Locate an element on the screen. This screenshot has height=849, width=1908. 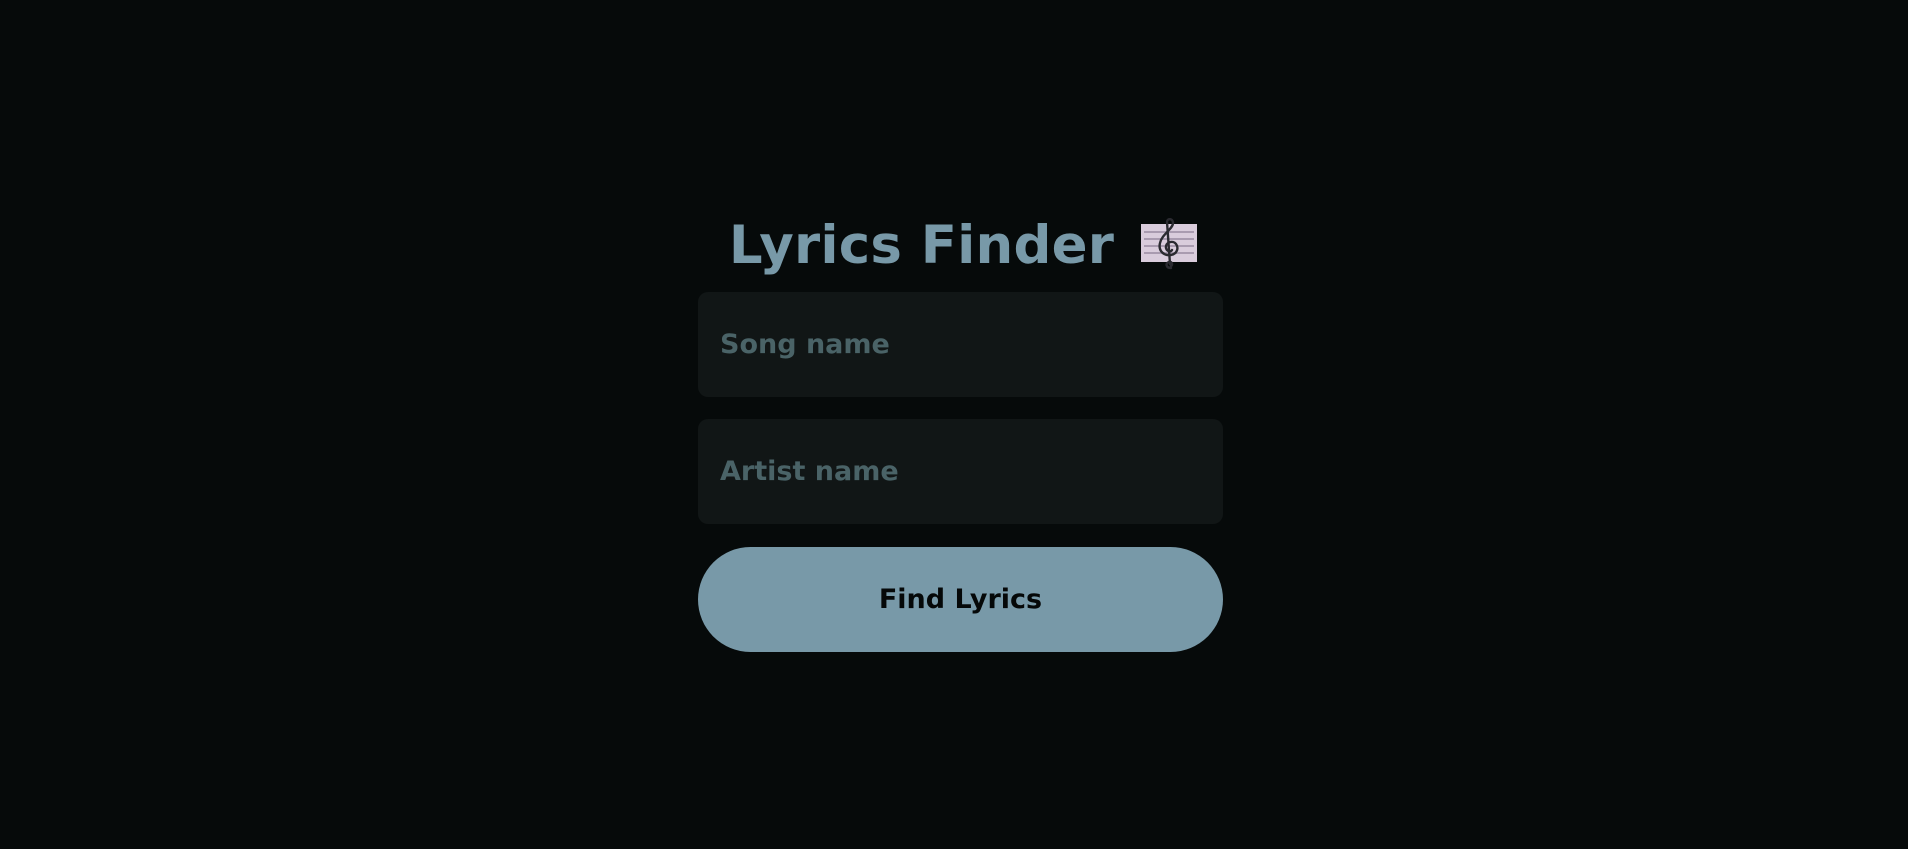
page-title: Lyrics Finder is located at coordinates (921, 245).